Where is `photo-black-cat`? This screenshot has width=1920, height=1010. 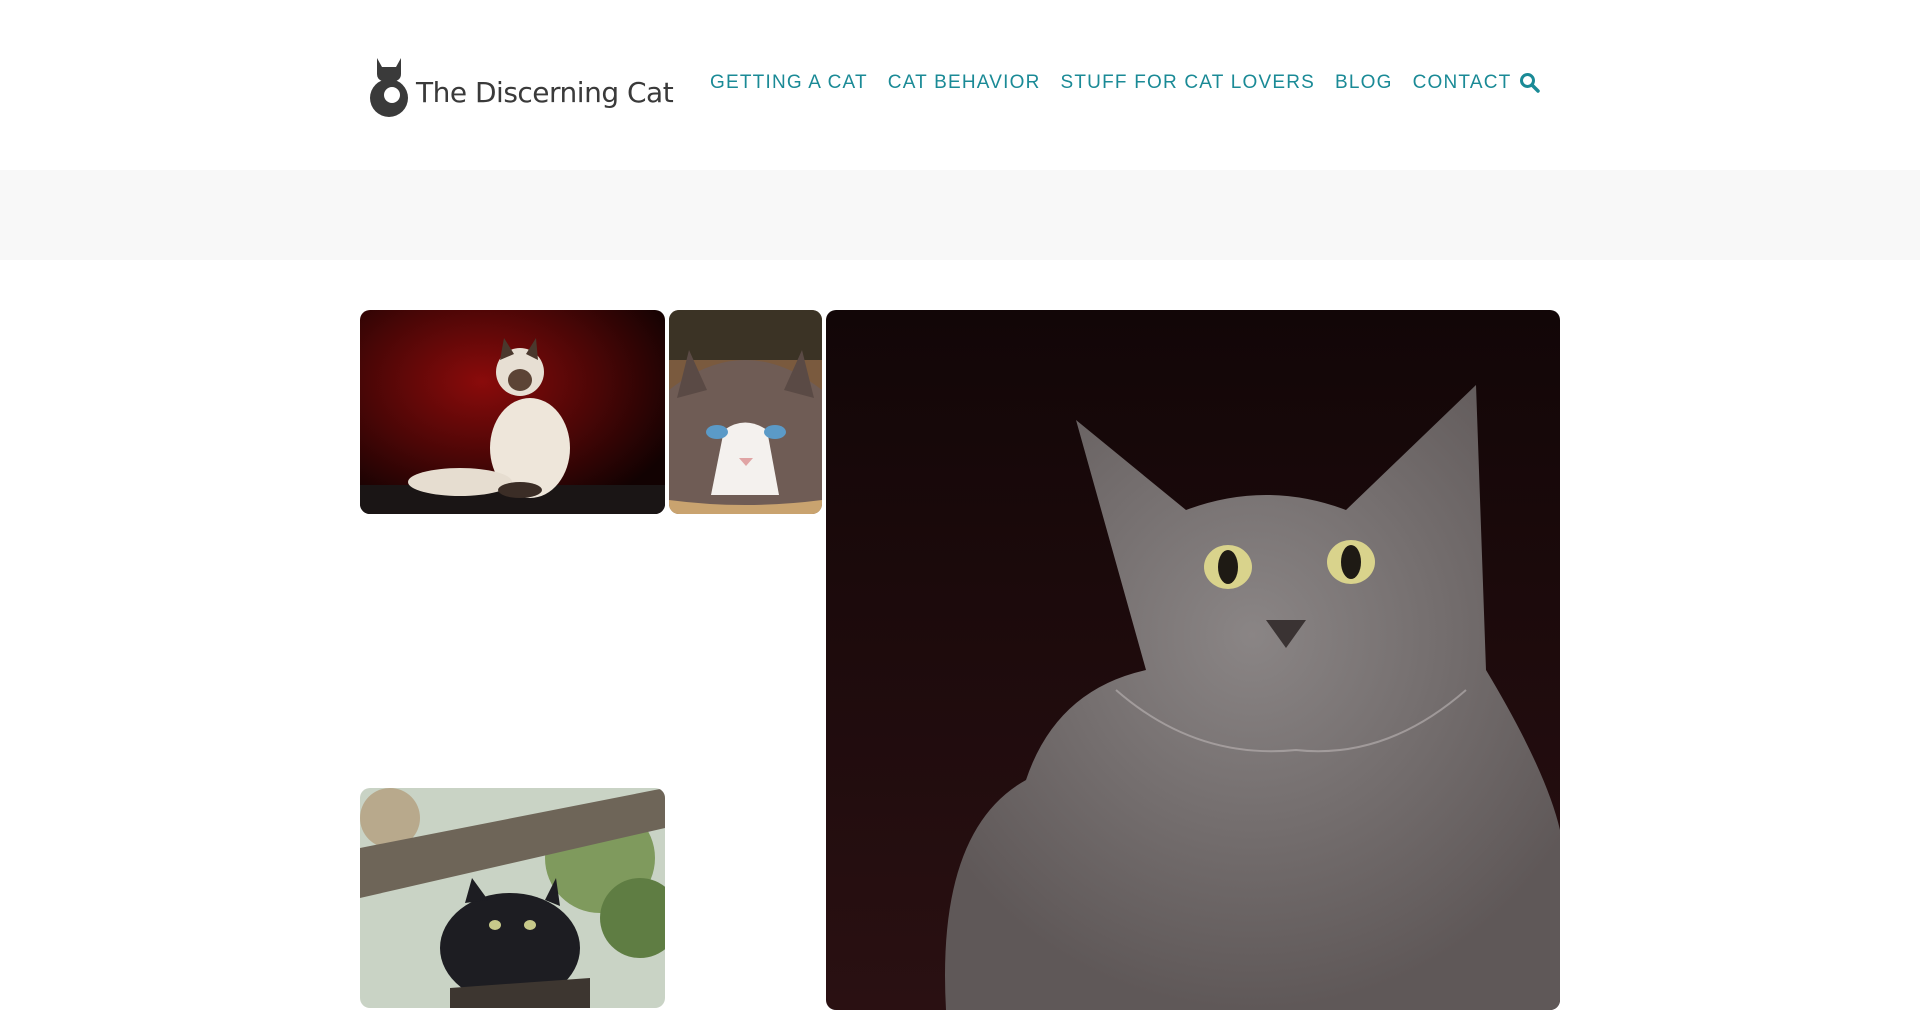
photo-black-cat is located at coordinates (512, 898).